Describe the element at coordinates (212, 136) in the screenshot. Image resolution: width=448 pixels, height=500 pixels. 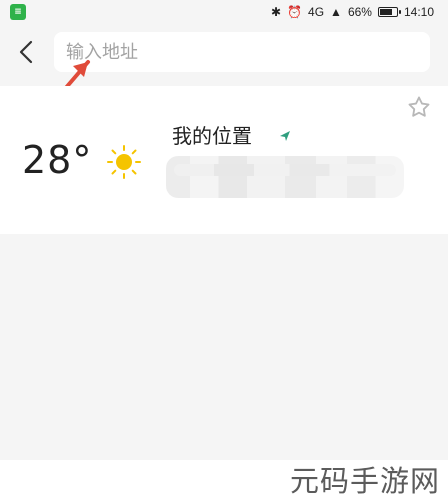
I see `location-title: 我的位置` at that location.